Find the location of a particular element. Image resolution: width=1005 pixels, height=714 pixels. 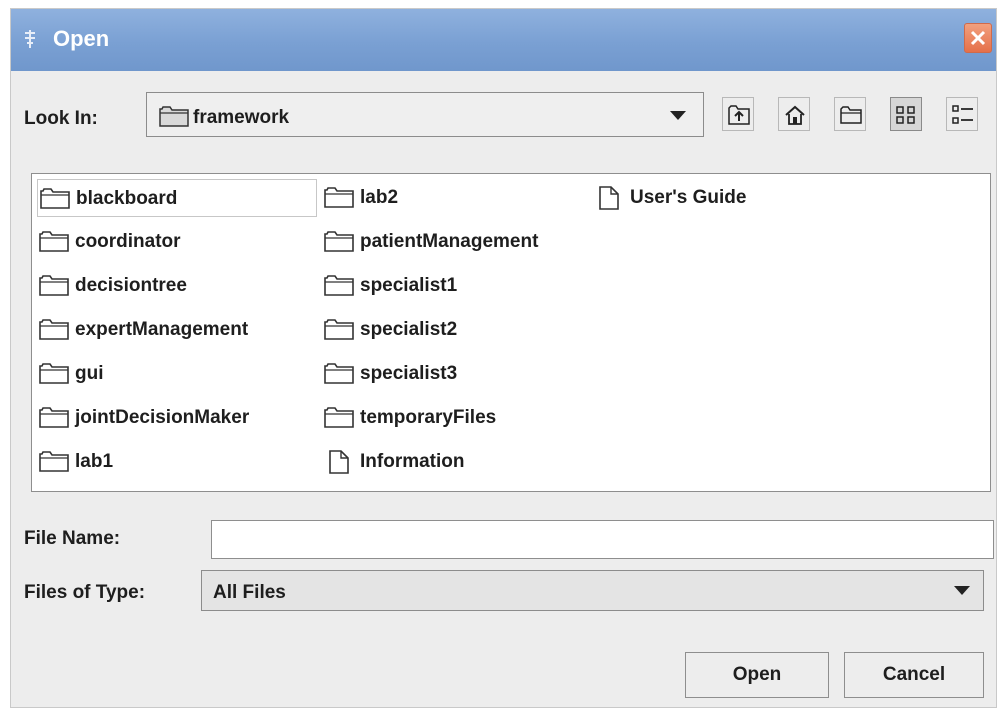

cancel-button: Cancel is located at coordinates (914, 675).